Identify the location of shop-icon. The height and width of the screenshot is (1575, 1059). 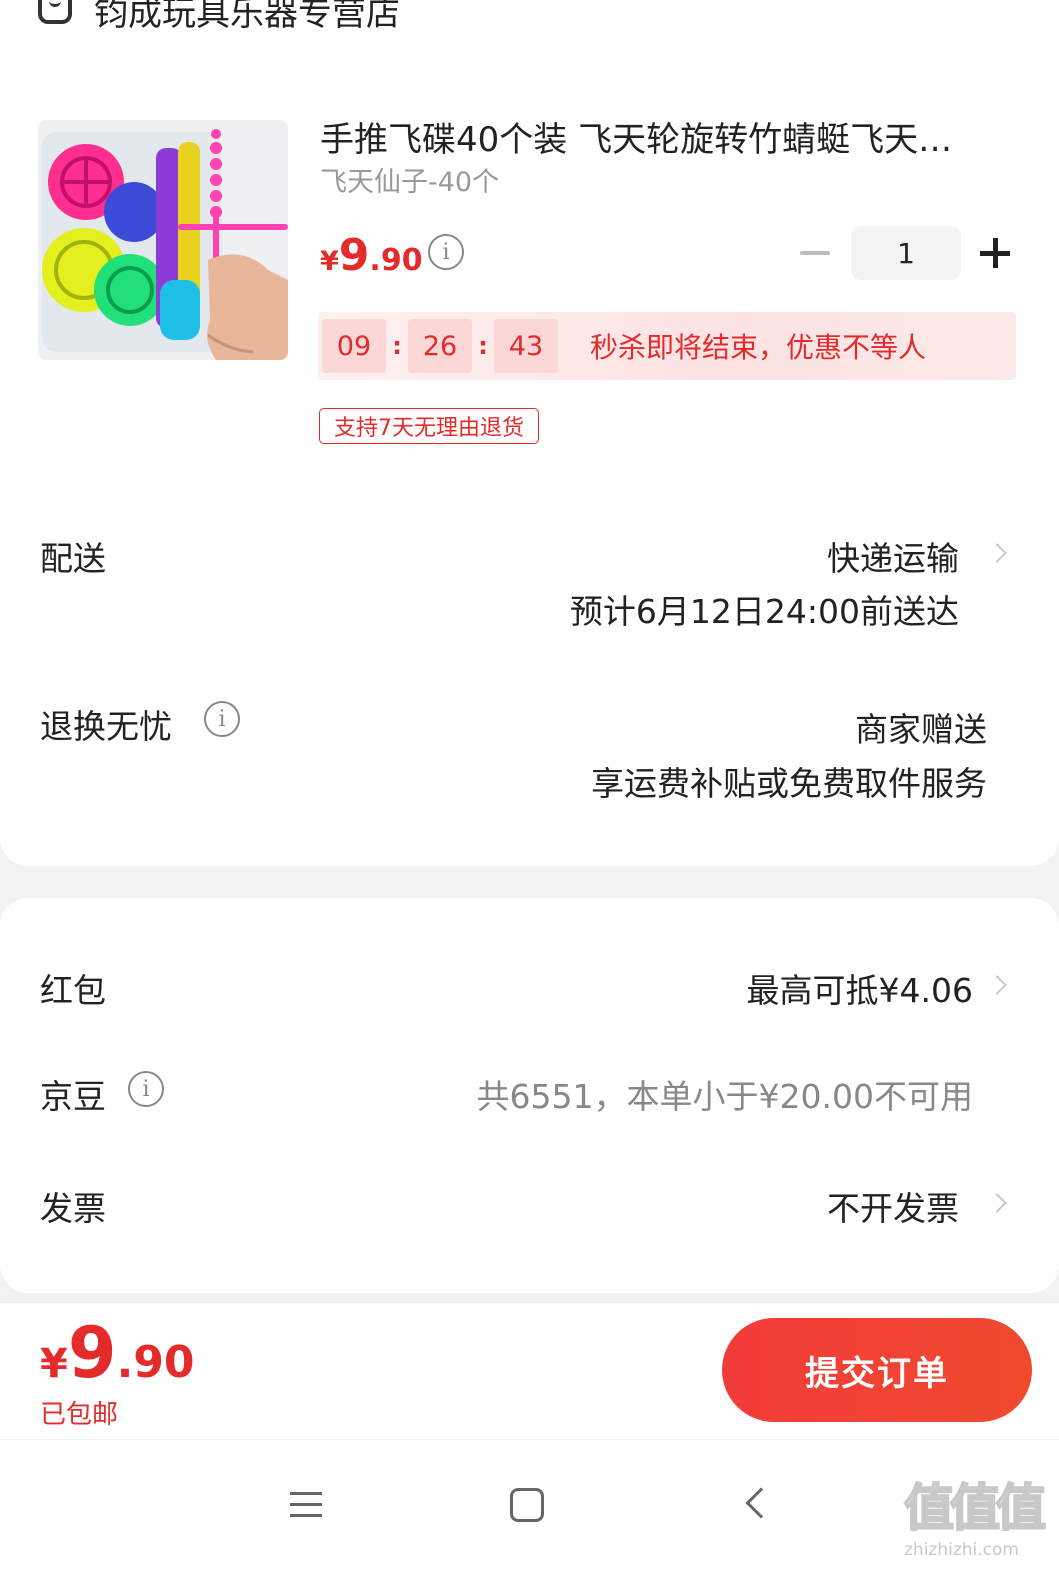
(55, 12).